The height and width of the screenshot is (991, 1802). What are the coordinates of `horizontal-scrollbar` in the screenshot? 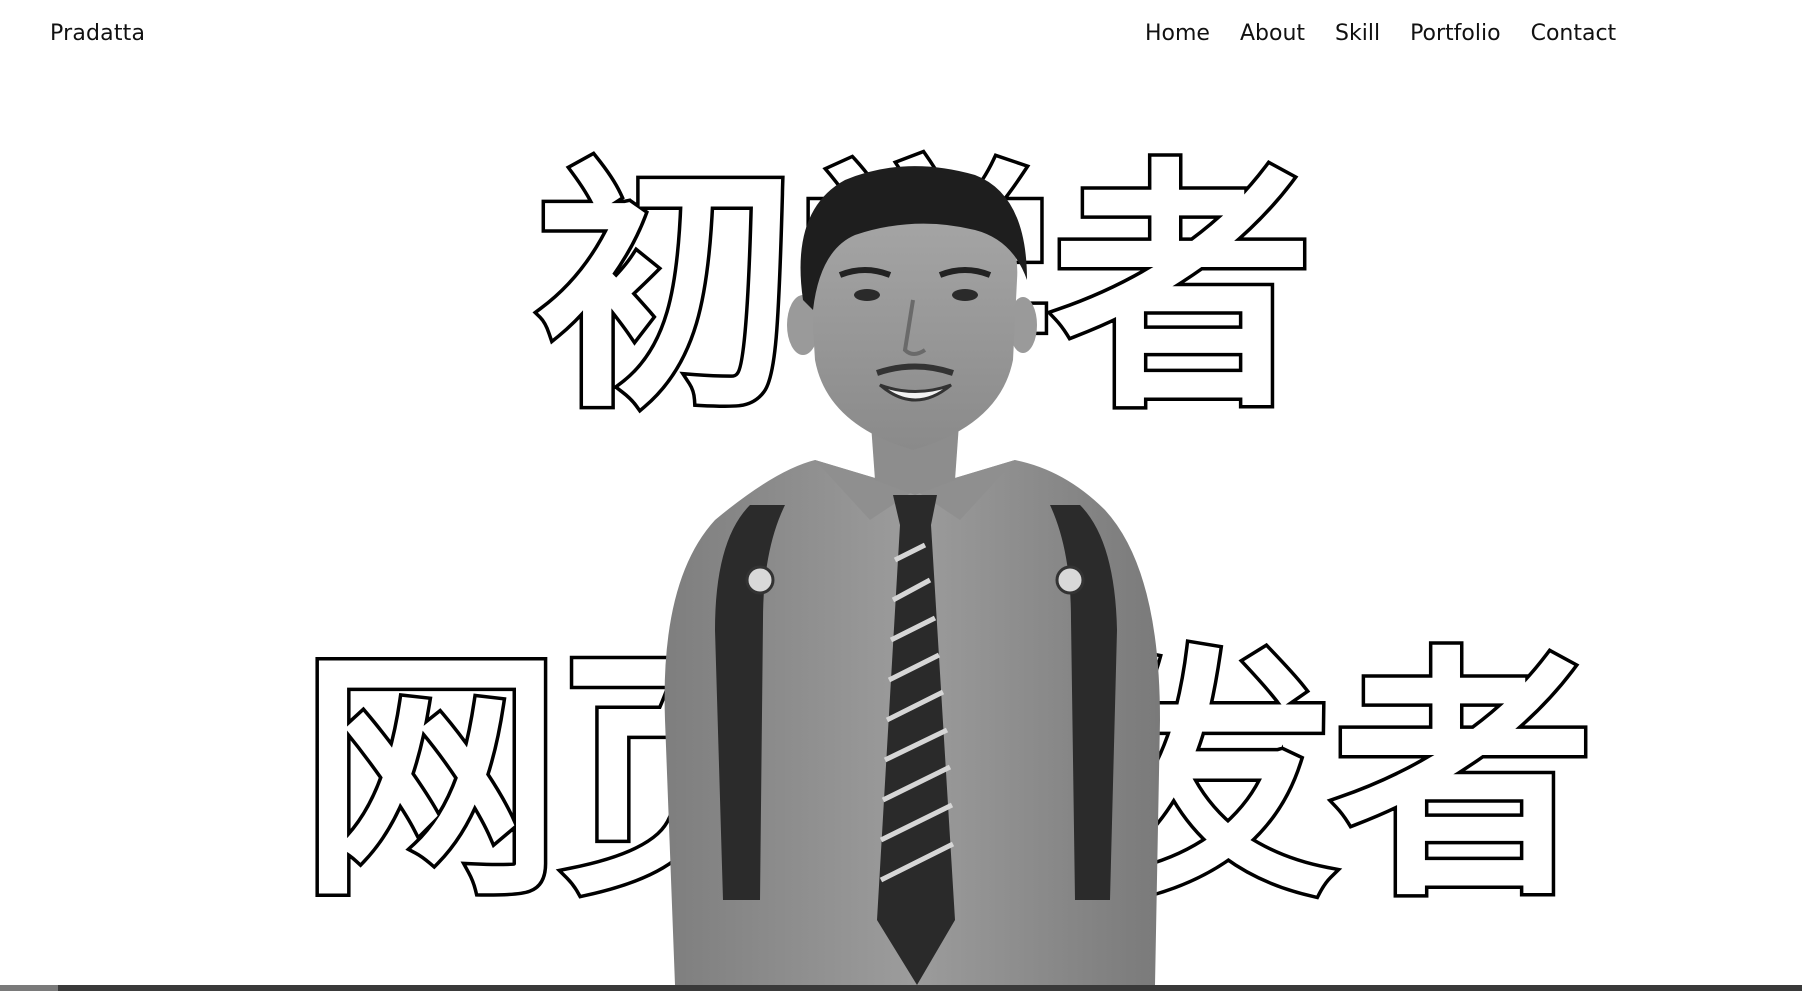 It's located at (901, 988).